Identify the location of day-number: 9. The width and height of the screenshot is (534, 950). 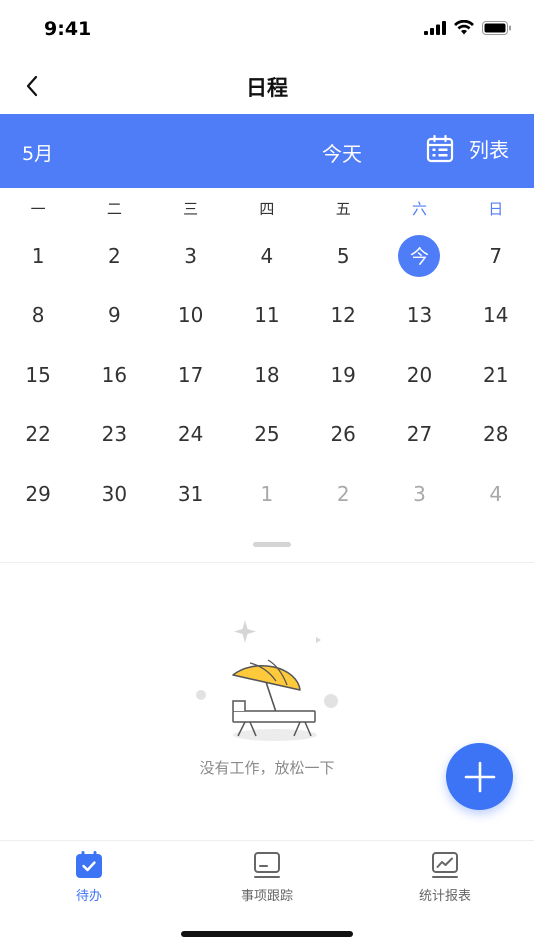
(114, 315).